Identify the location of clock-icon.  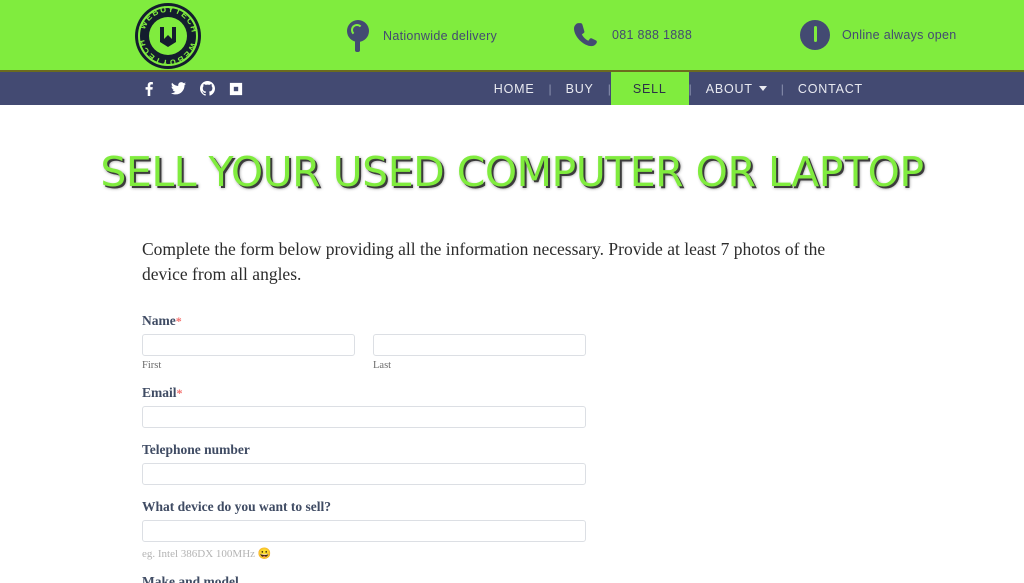
(815, 35).